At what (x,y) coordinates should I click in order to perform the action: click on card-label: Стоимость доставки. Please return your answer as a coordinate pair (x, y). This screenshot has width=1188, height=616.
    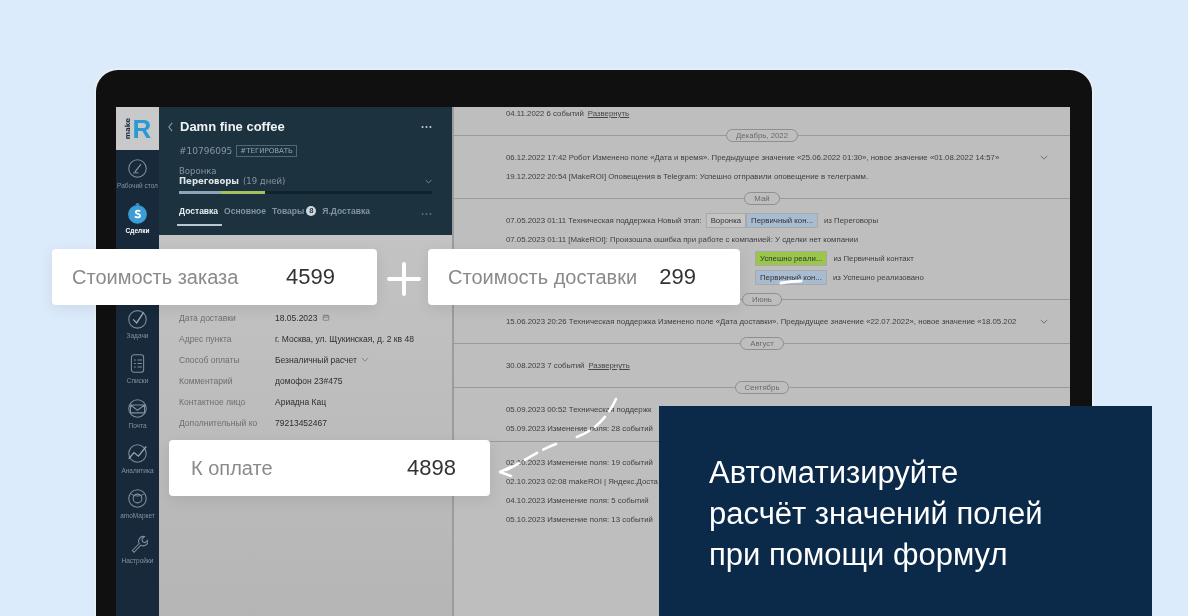
    Looking at the image, I should click on (543, 277).